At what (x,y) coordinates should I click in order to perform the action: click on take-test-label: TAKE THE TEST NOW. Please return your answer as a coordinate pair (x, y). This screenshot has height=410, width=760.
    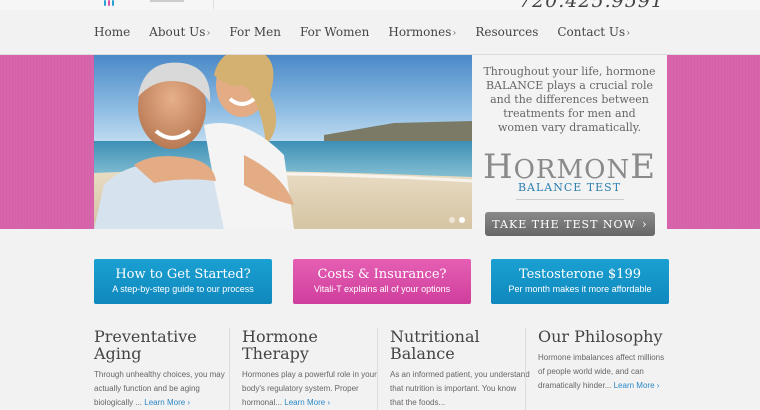
    Looking at the image, I should click on (564, 224).